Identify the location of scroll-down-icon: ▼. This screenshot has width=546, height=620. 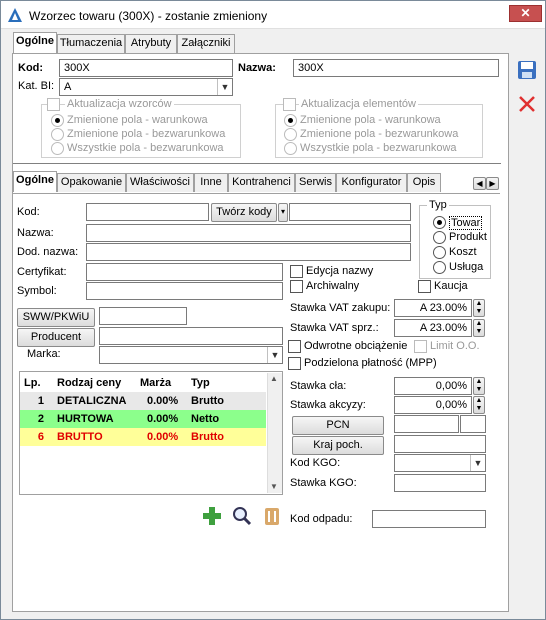
(274, 486).